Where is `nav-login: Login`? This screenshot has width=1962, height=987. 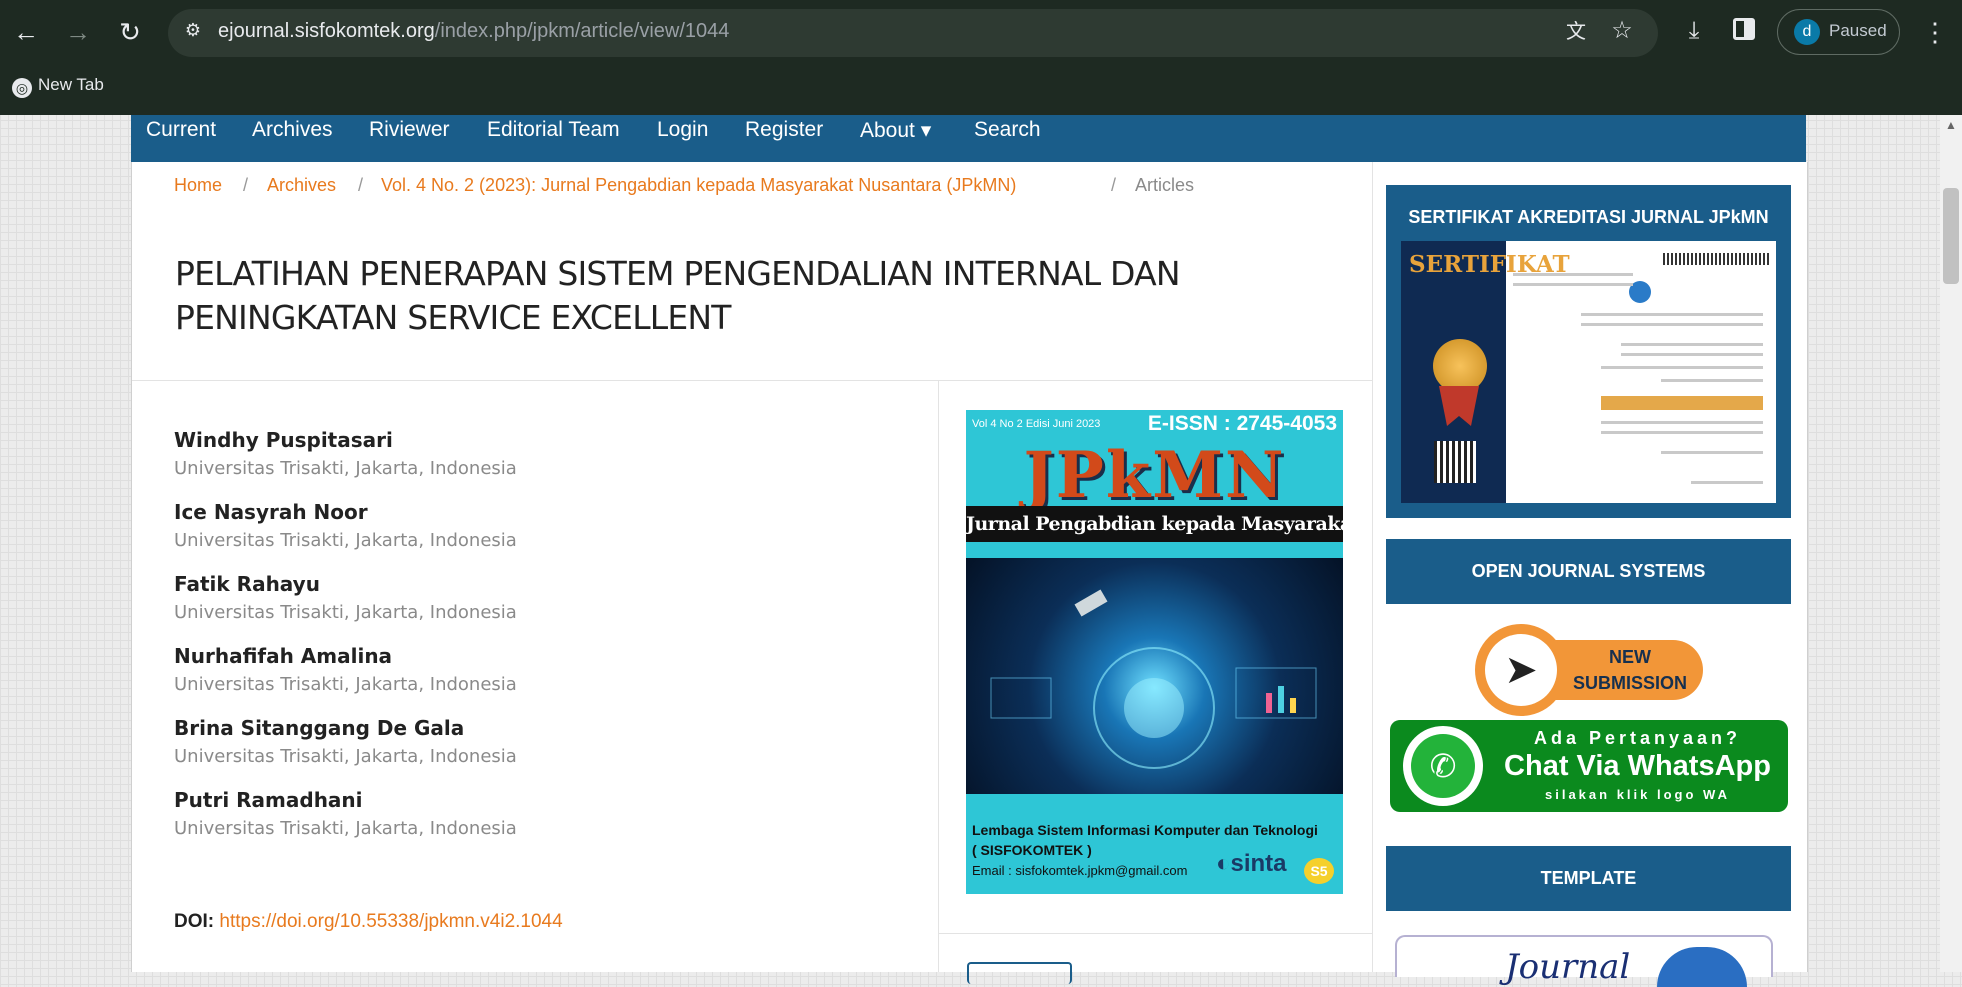
nav-login: Login is located at coordinates (682, 130).